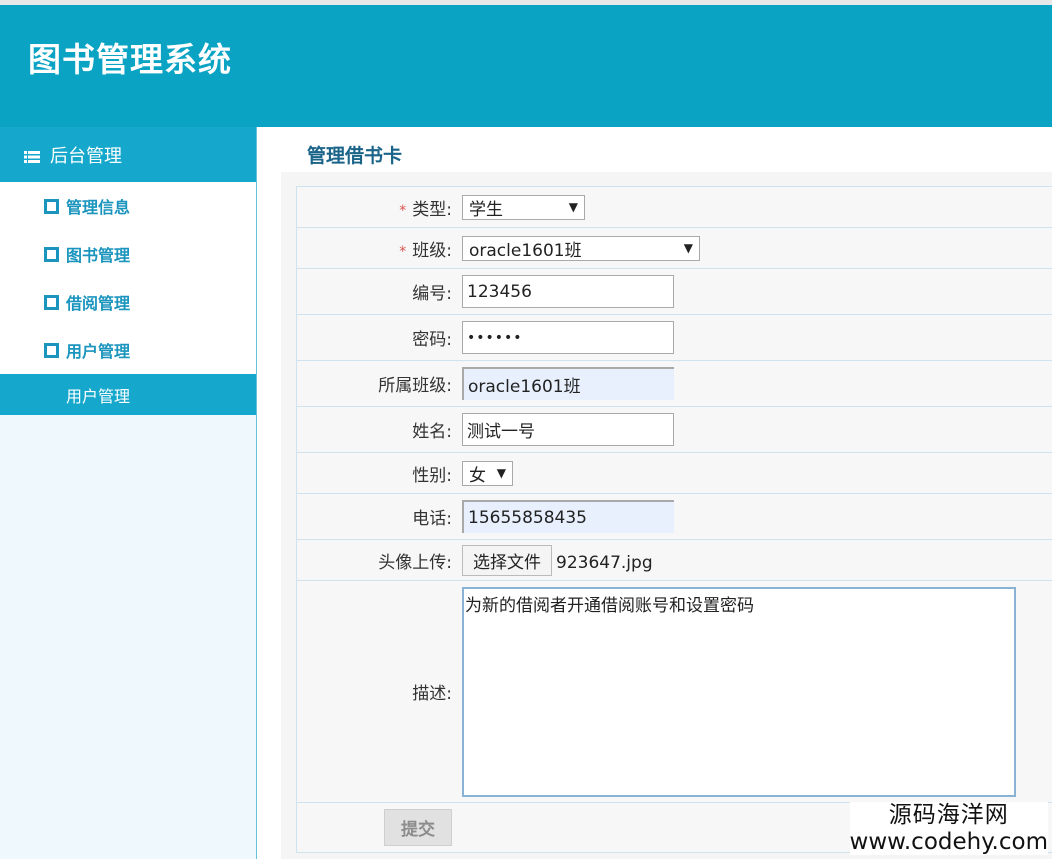 This screenshot has width=1052, height=859. I want to click on type-label: * 类型:, so click(377, 207).